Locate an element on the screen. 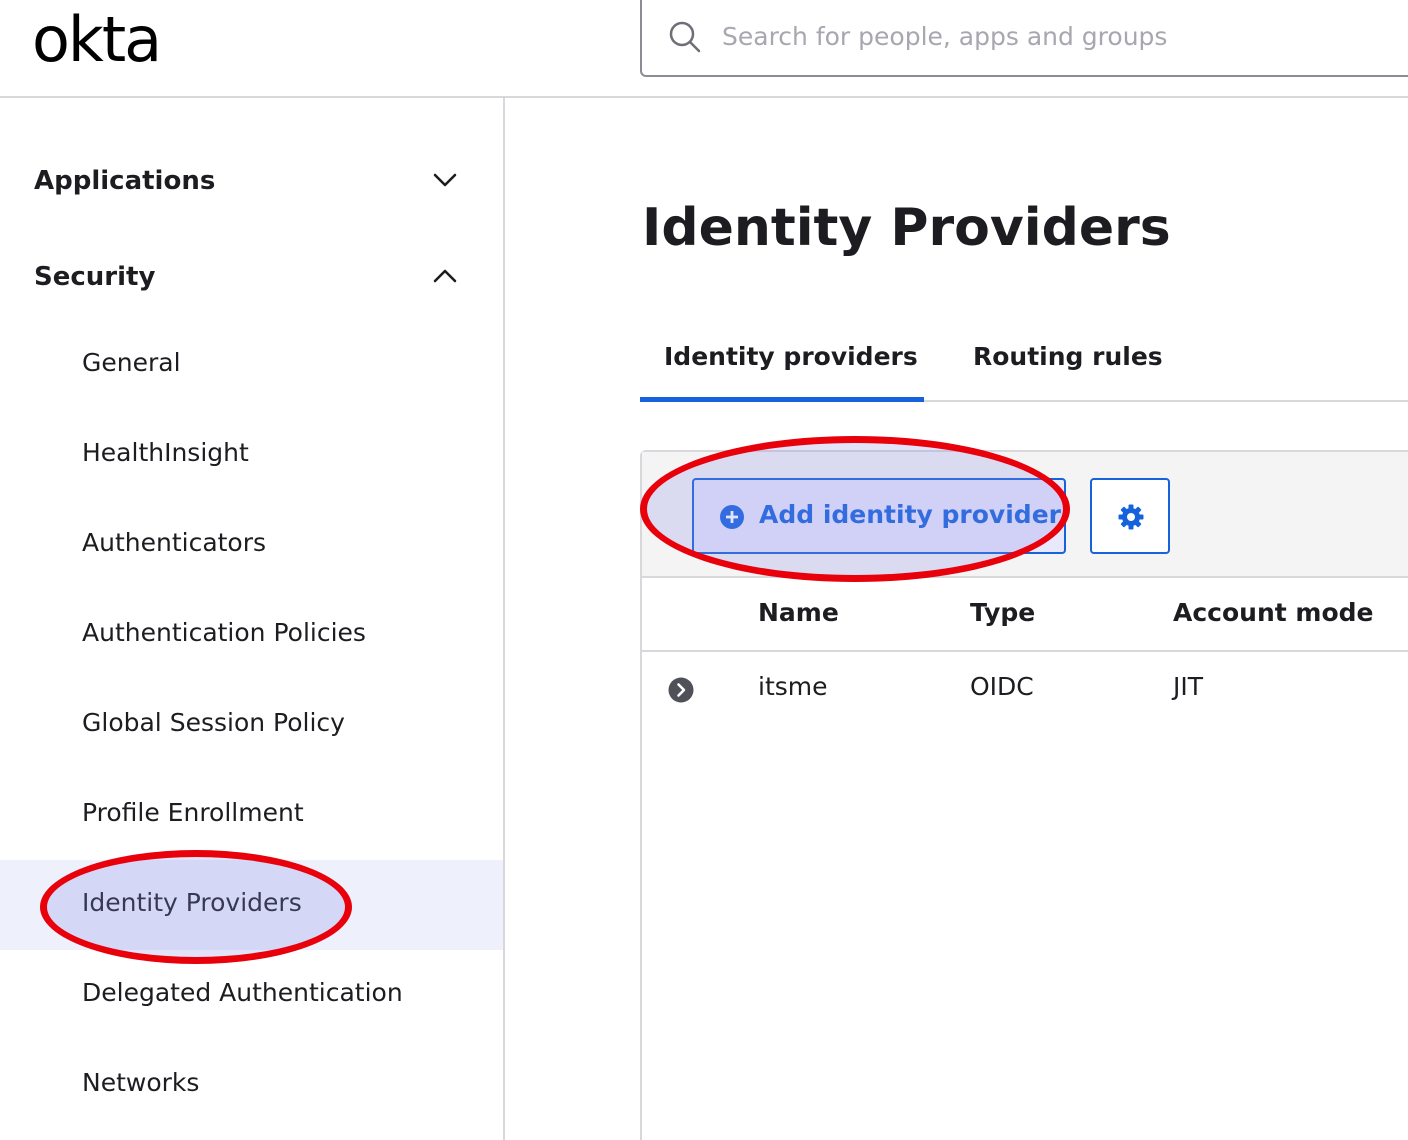 The height and width of the screenshot is (1140, 1408). add-identity-provider-button: Add identity provider is located at coordinates (879, 516).